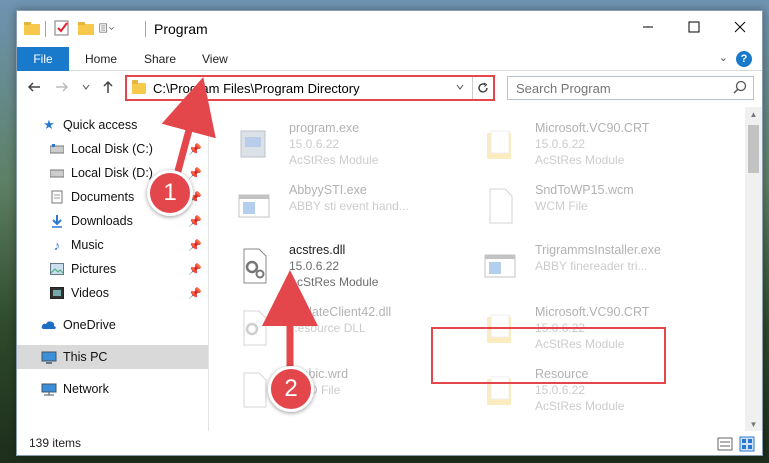  I want to click on status-bar: 139 items, so click(389, 444).